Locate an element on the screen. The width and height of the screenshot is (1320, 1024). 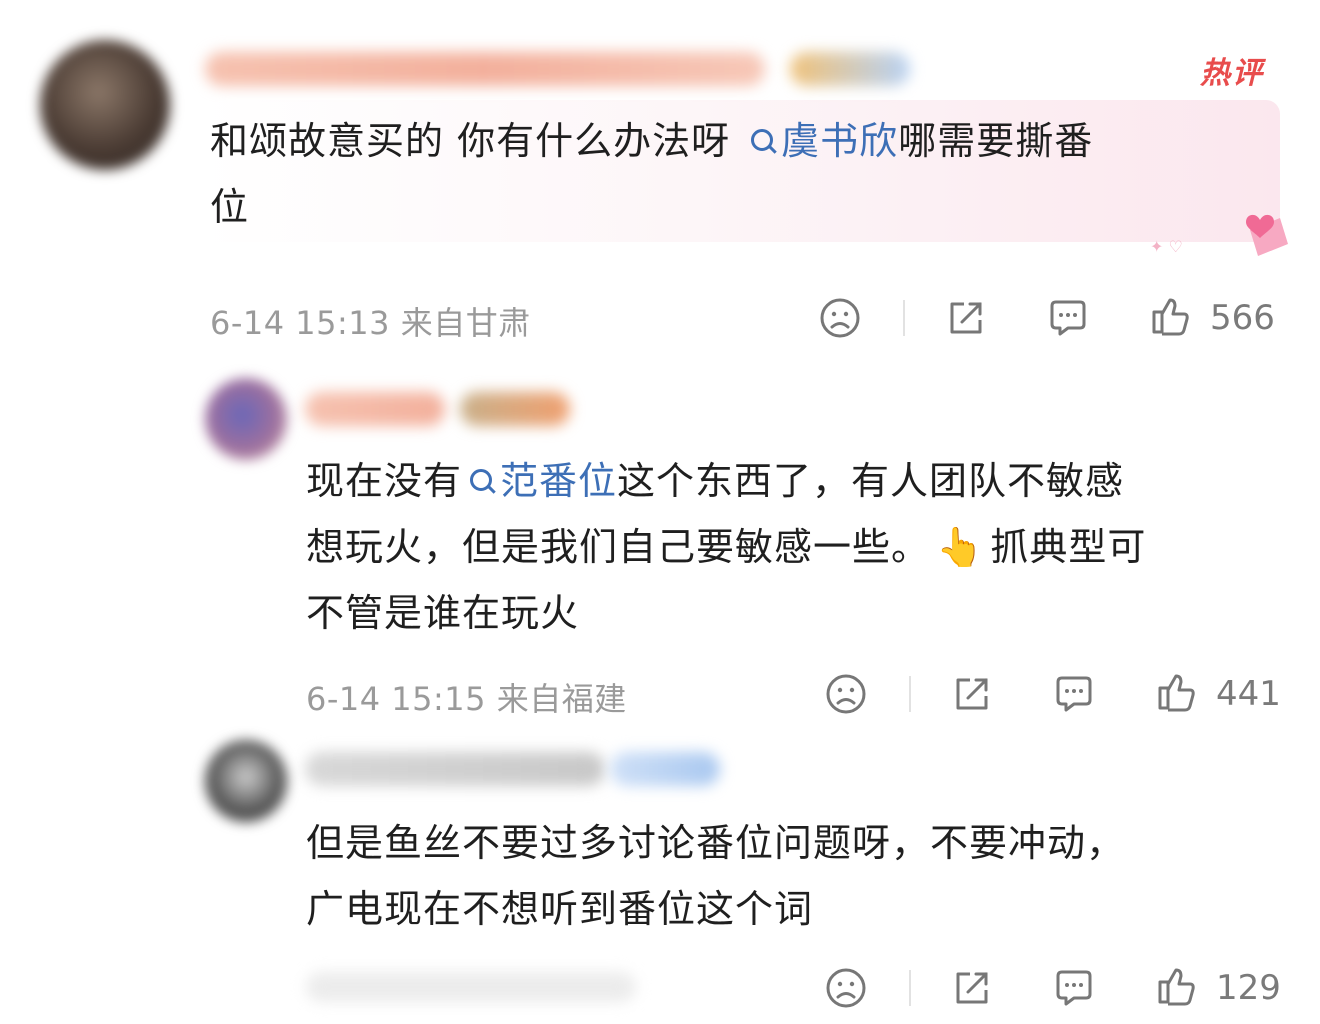
pointing-up-emoji: 👆 is located at coordinates (960, 547).